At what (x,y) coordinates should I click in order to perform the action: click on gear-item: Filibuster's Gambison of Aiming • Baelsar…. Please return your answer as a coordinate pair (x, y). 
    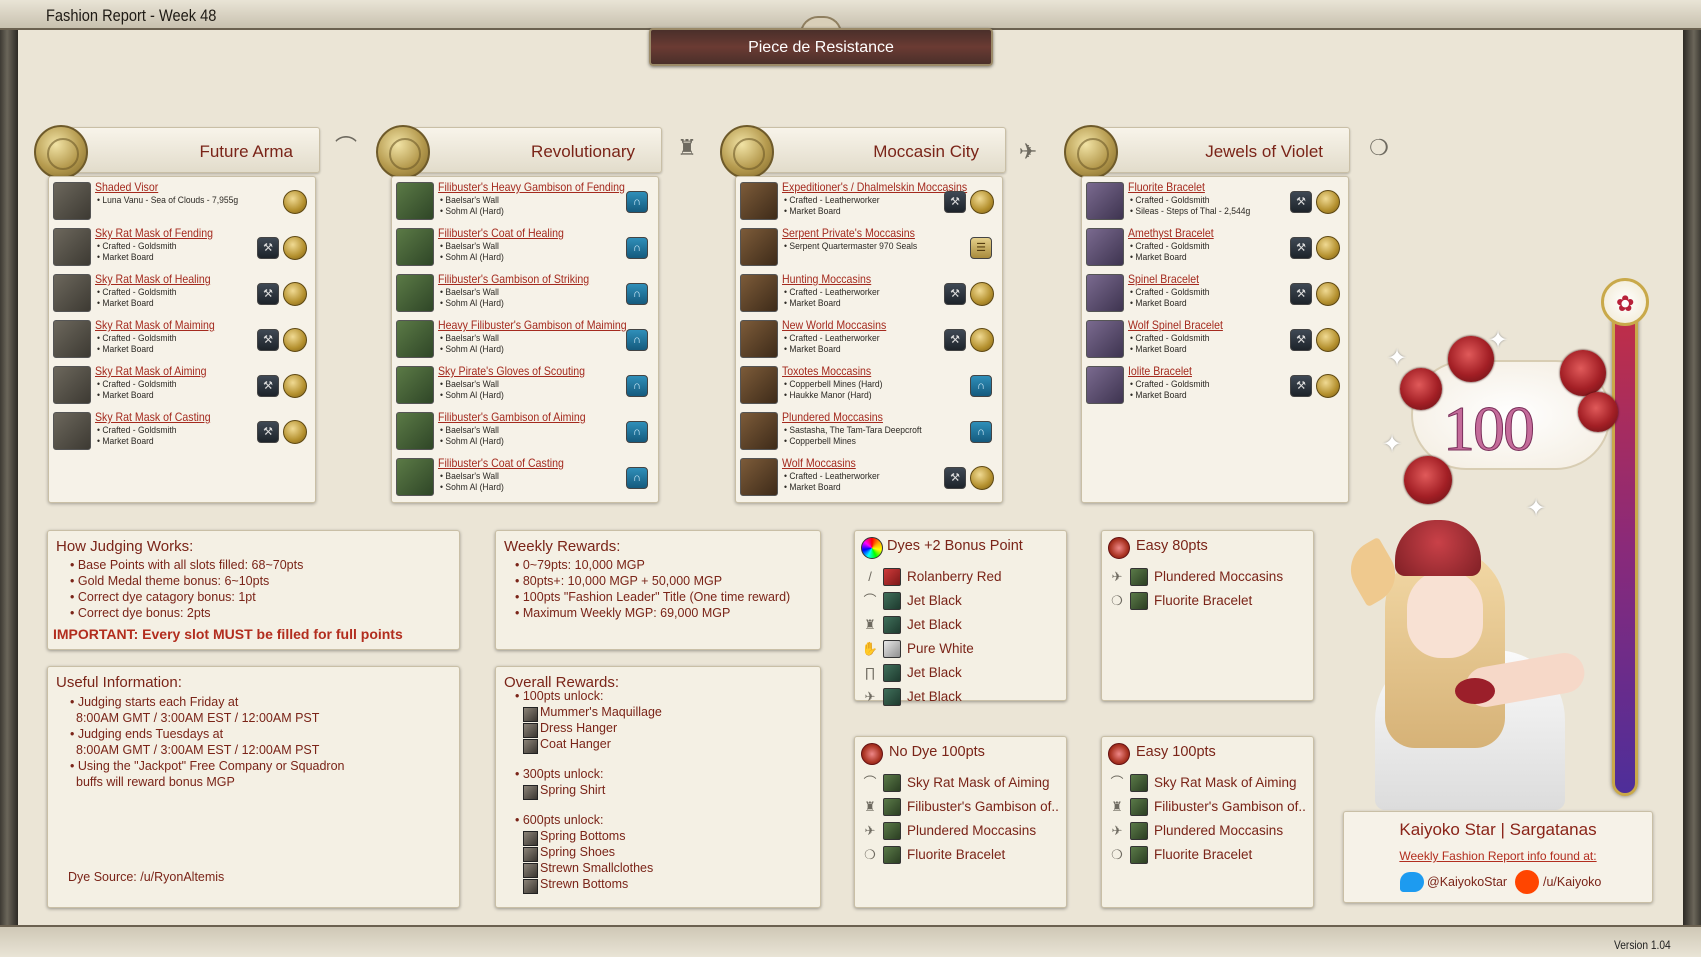
    Looking at the image, I should click on (525, 432).